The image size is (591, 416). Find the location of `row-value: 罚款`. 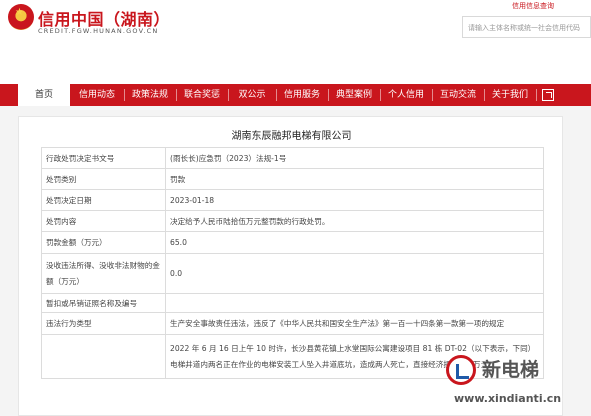

row-value: 罚款 is located at coordinates (354, 179).